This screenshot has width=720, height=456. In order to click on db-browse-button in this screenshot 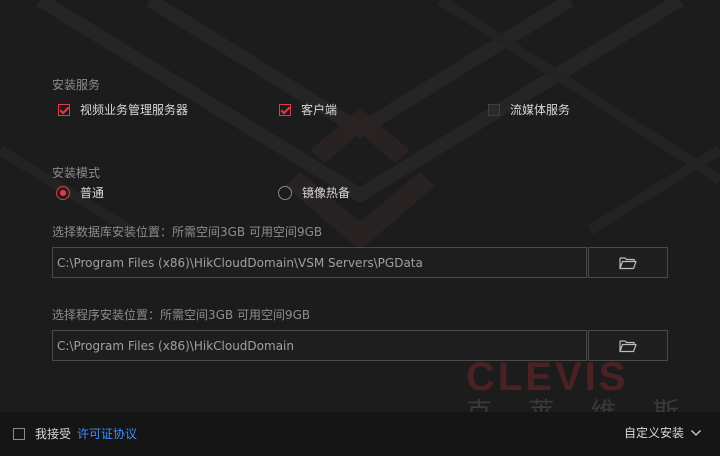, I will do `click(628, 262)`.